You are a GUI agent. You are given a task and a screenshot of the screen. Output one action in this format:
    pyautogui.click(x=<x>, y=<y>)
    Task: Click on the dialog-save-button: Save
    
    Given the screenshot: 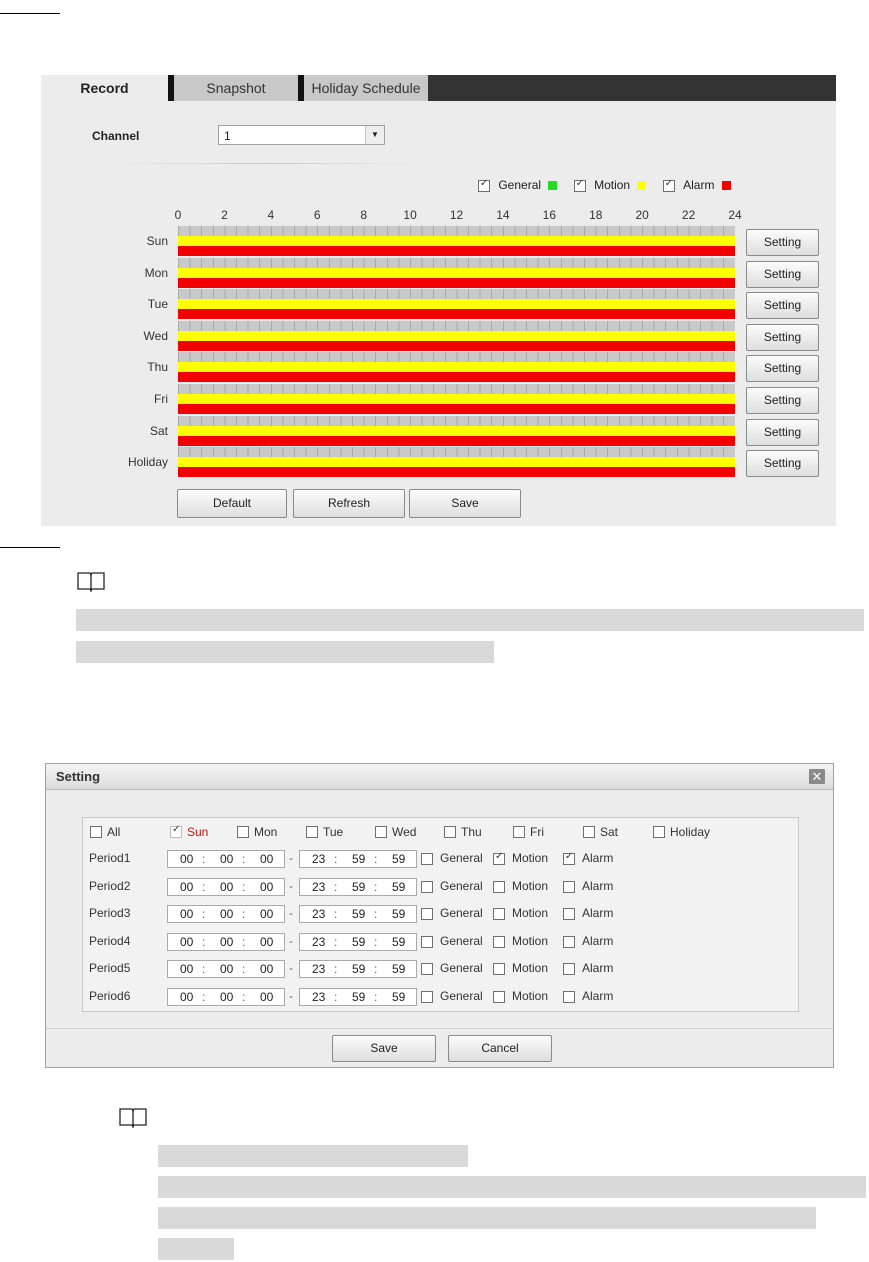 What is the action you would take?
    pyautogui.click(x=384, y=1048)
    